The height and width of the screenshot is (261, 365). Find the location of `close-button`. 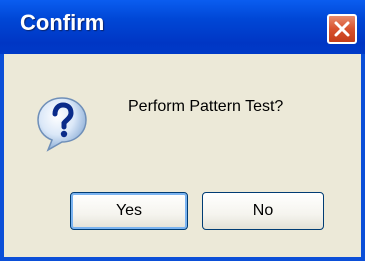

close-button is located at coordinates (342, 29).